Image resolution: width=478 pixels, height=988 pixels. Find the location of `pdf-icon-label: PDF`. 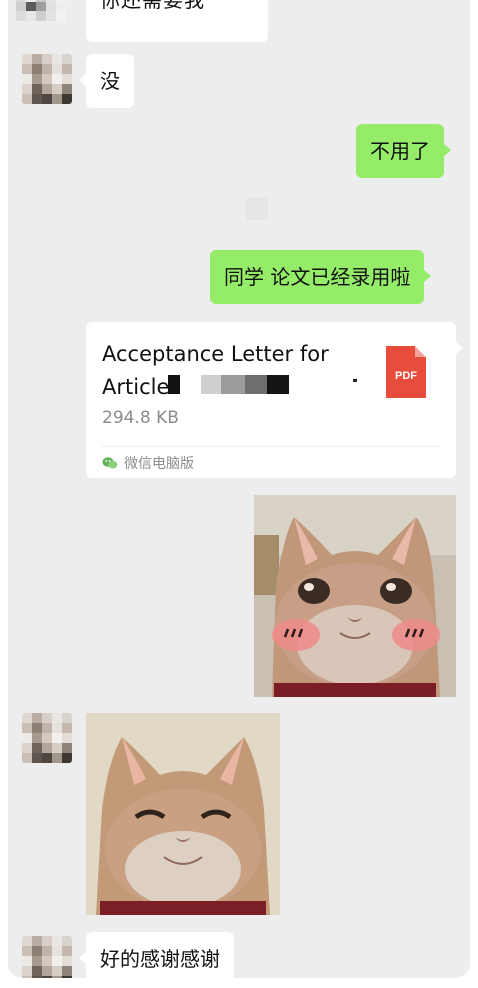

pdf-icon-label: PDF is located at coordinates (406, 376).